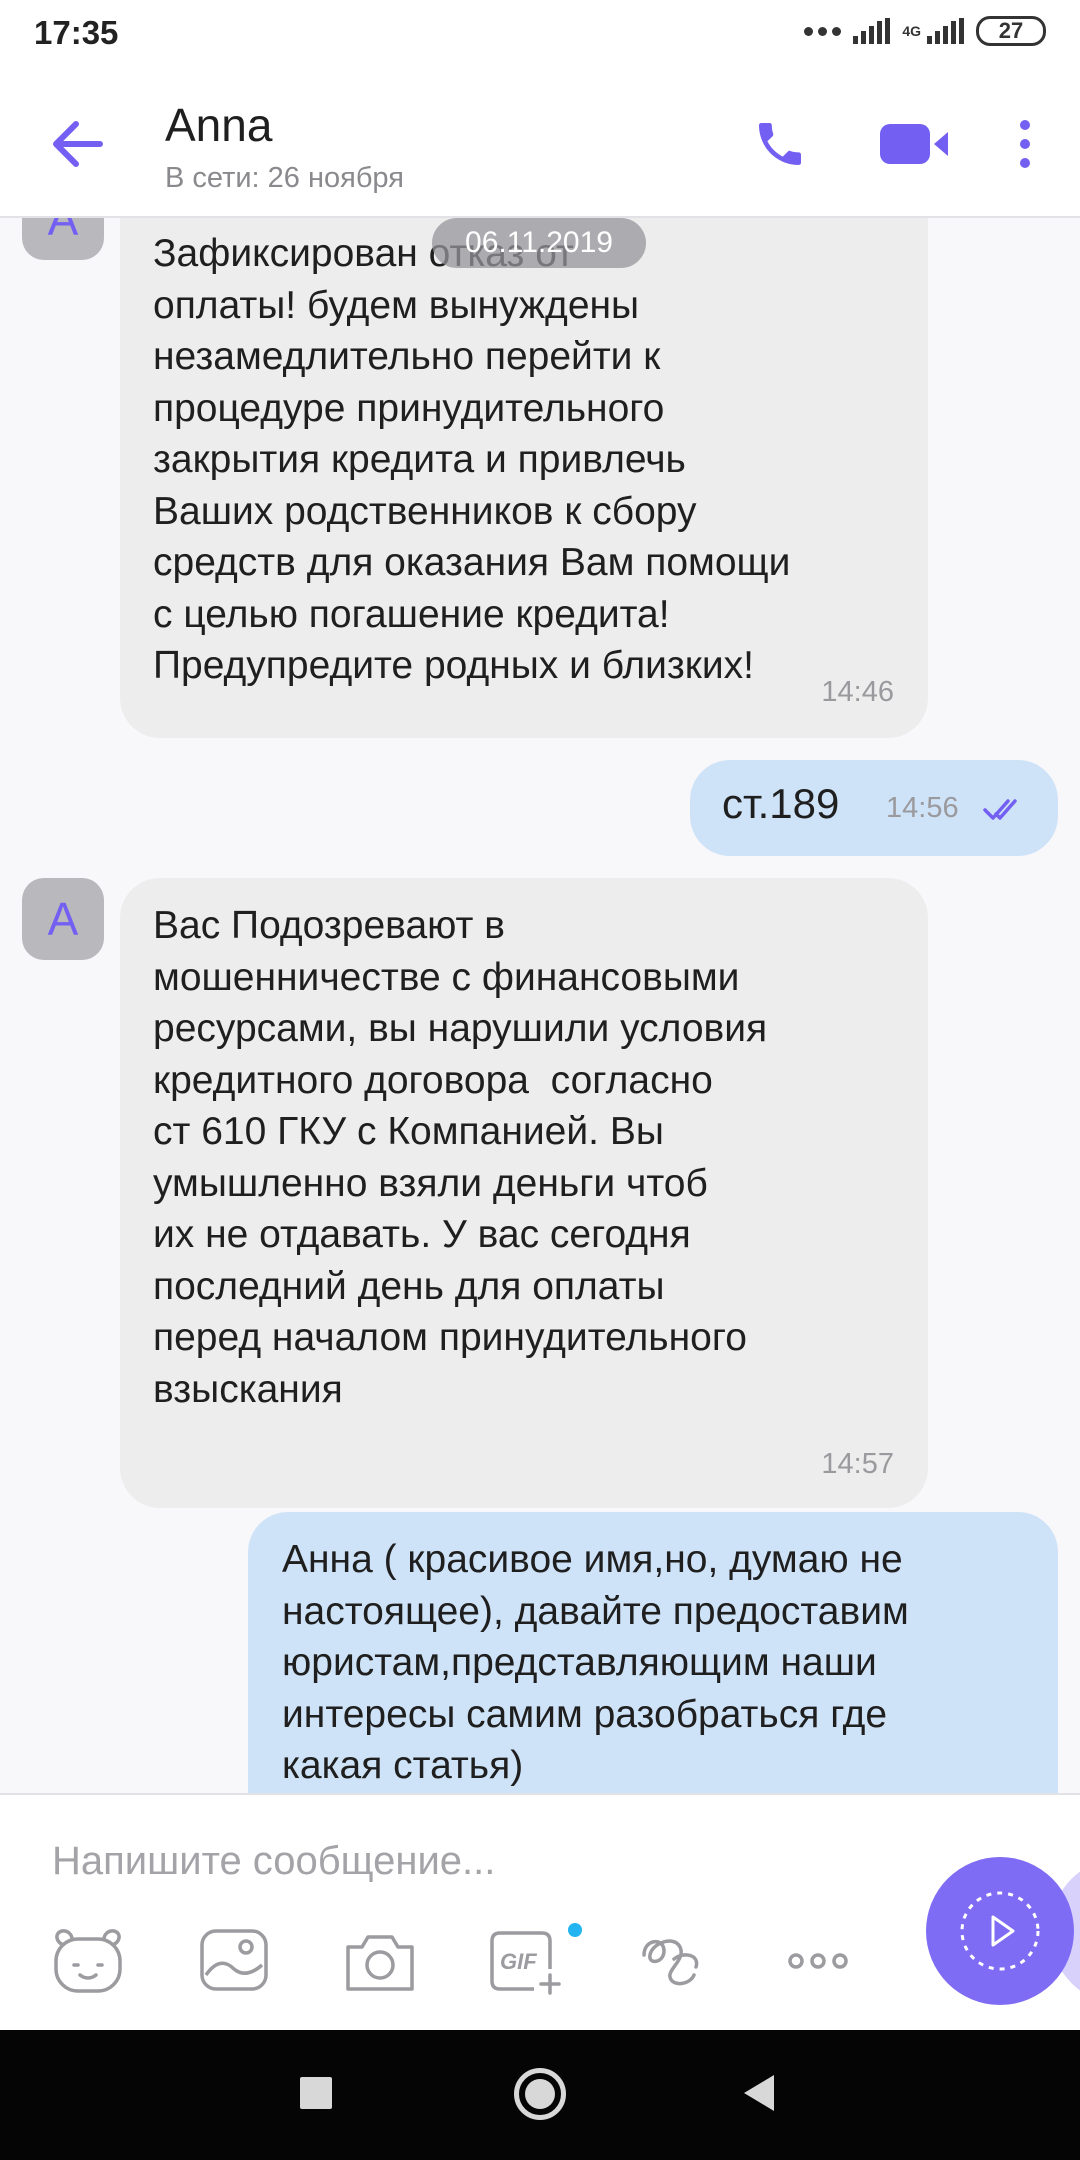 This screenshot has width=1080, height=2160. What do you see at coordinates (540, 35) in the screenshot?
I see `status-bar: 17:35 4G 27` at bounding box center [540, 35].